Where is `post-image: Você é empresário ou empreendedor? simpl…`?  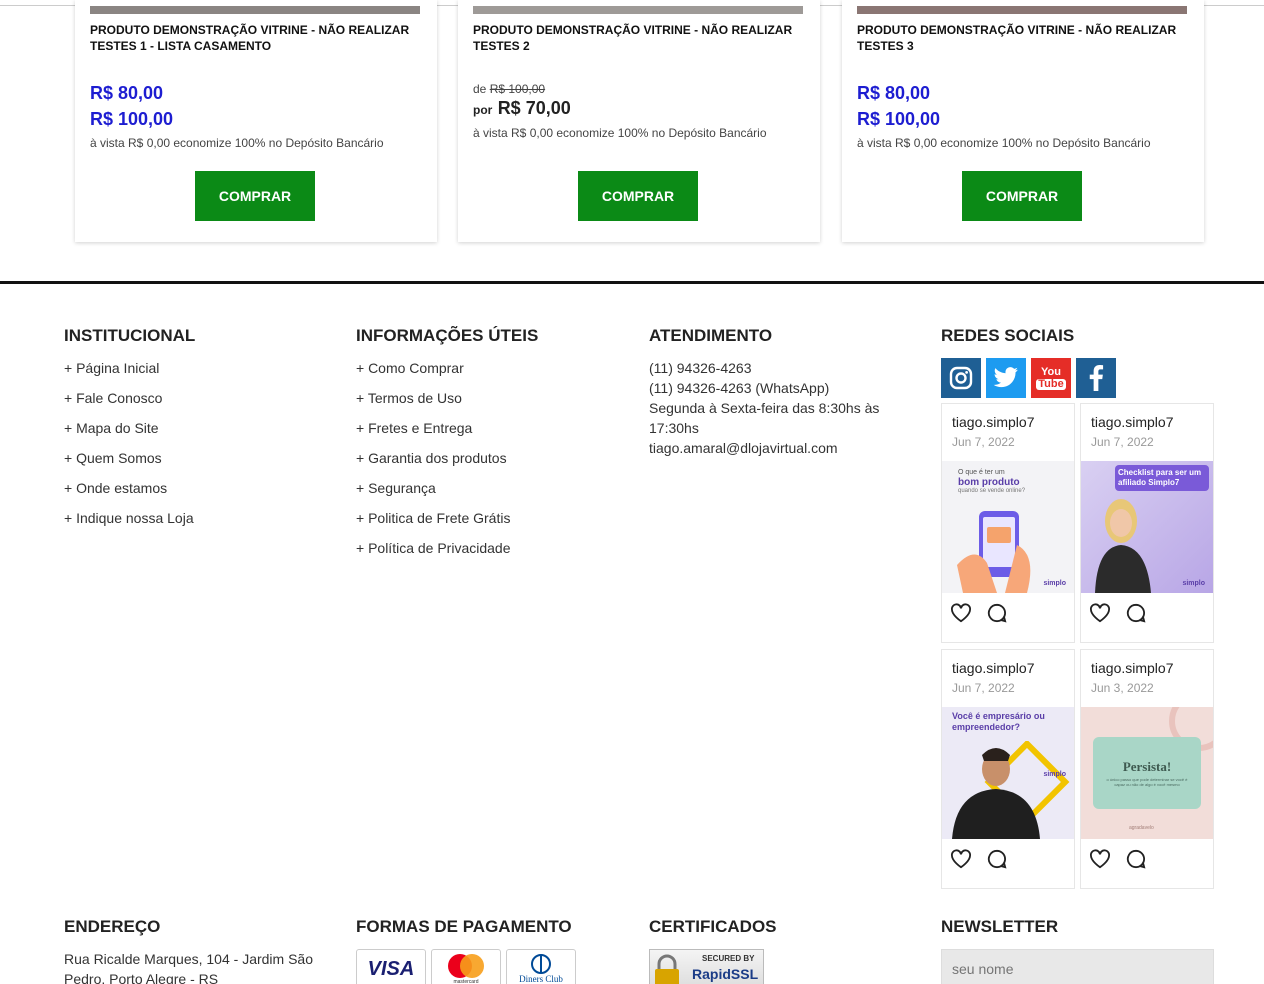 post-image: Você é empresário ou empreendedor? simpl… is located at coordinates (1008, 773).